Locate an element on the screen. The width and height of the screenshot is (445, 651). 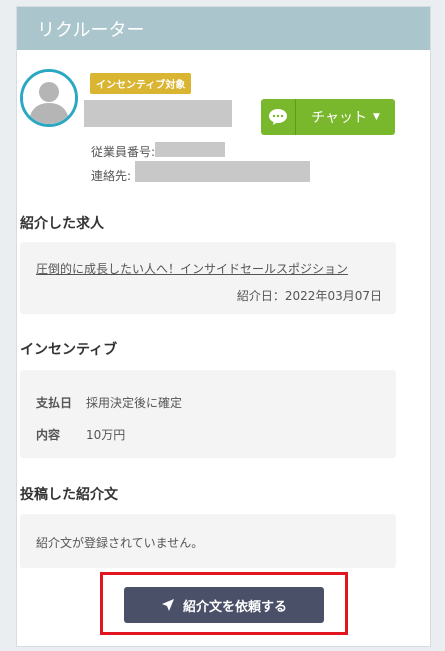
referred-job-title: 紹介した求人 is located at coordinates (62, 224).